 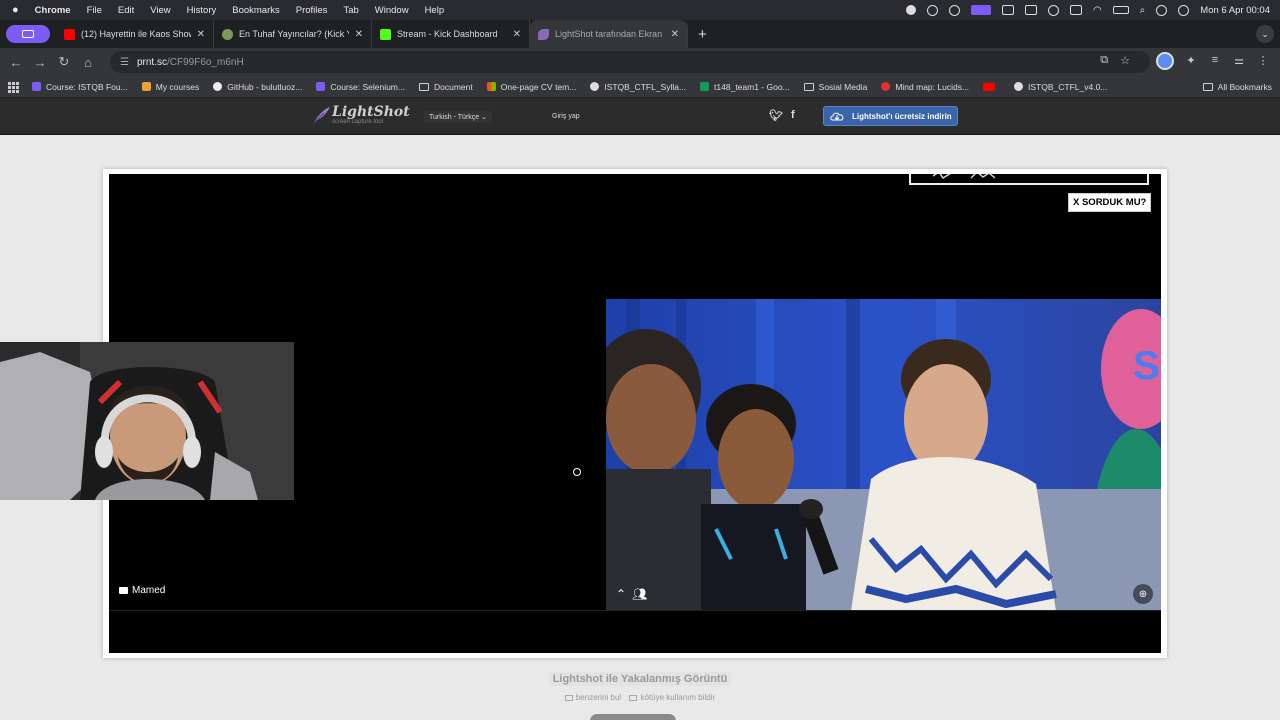 I want to click on bottom-action-button, so click(x=633, y=717).